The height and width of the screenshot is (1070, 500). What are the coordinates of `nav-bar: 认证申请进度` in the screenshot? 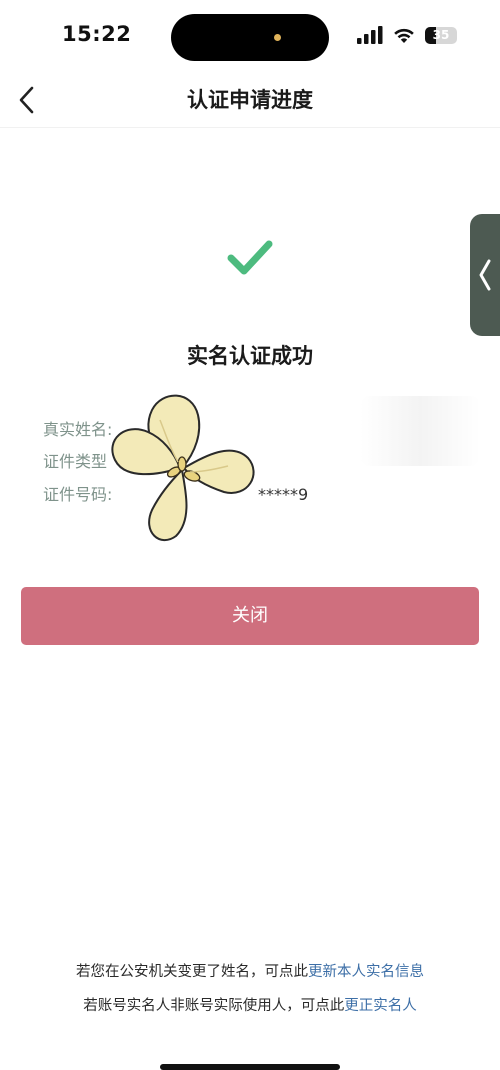 It's located at (250, 100).